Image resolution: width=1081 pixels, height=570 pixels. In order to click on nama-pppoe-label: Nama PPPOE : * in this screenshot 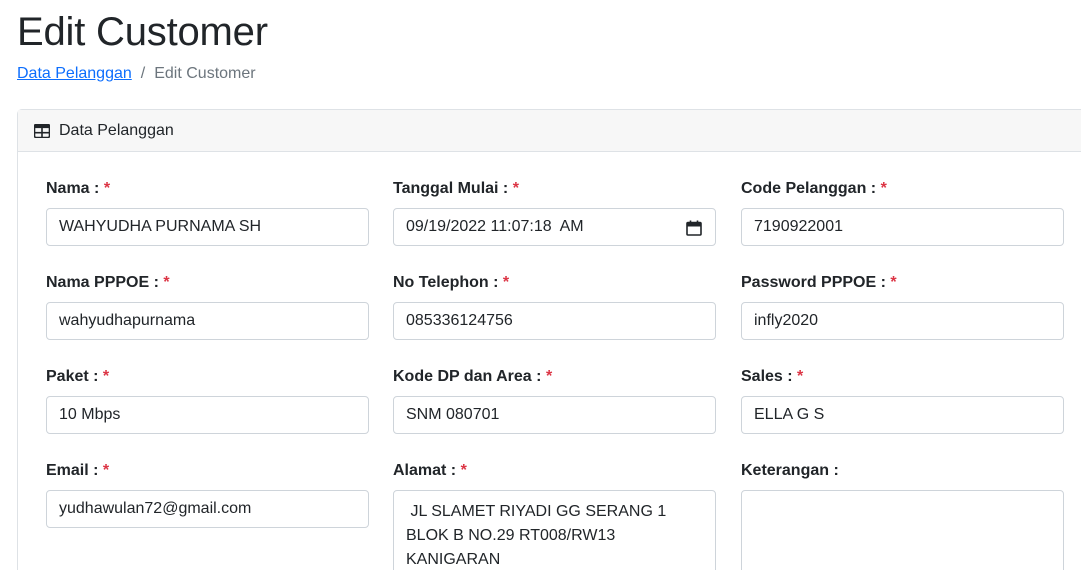, I will do `click(108, 282)`.